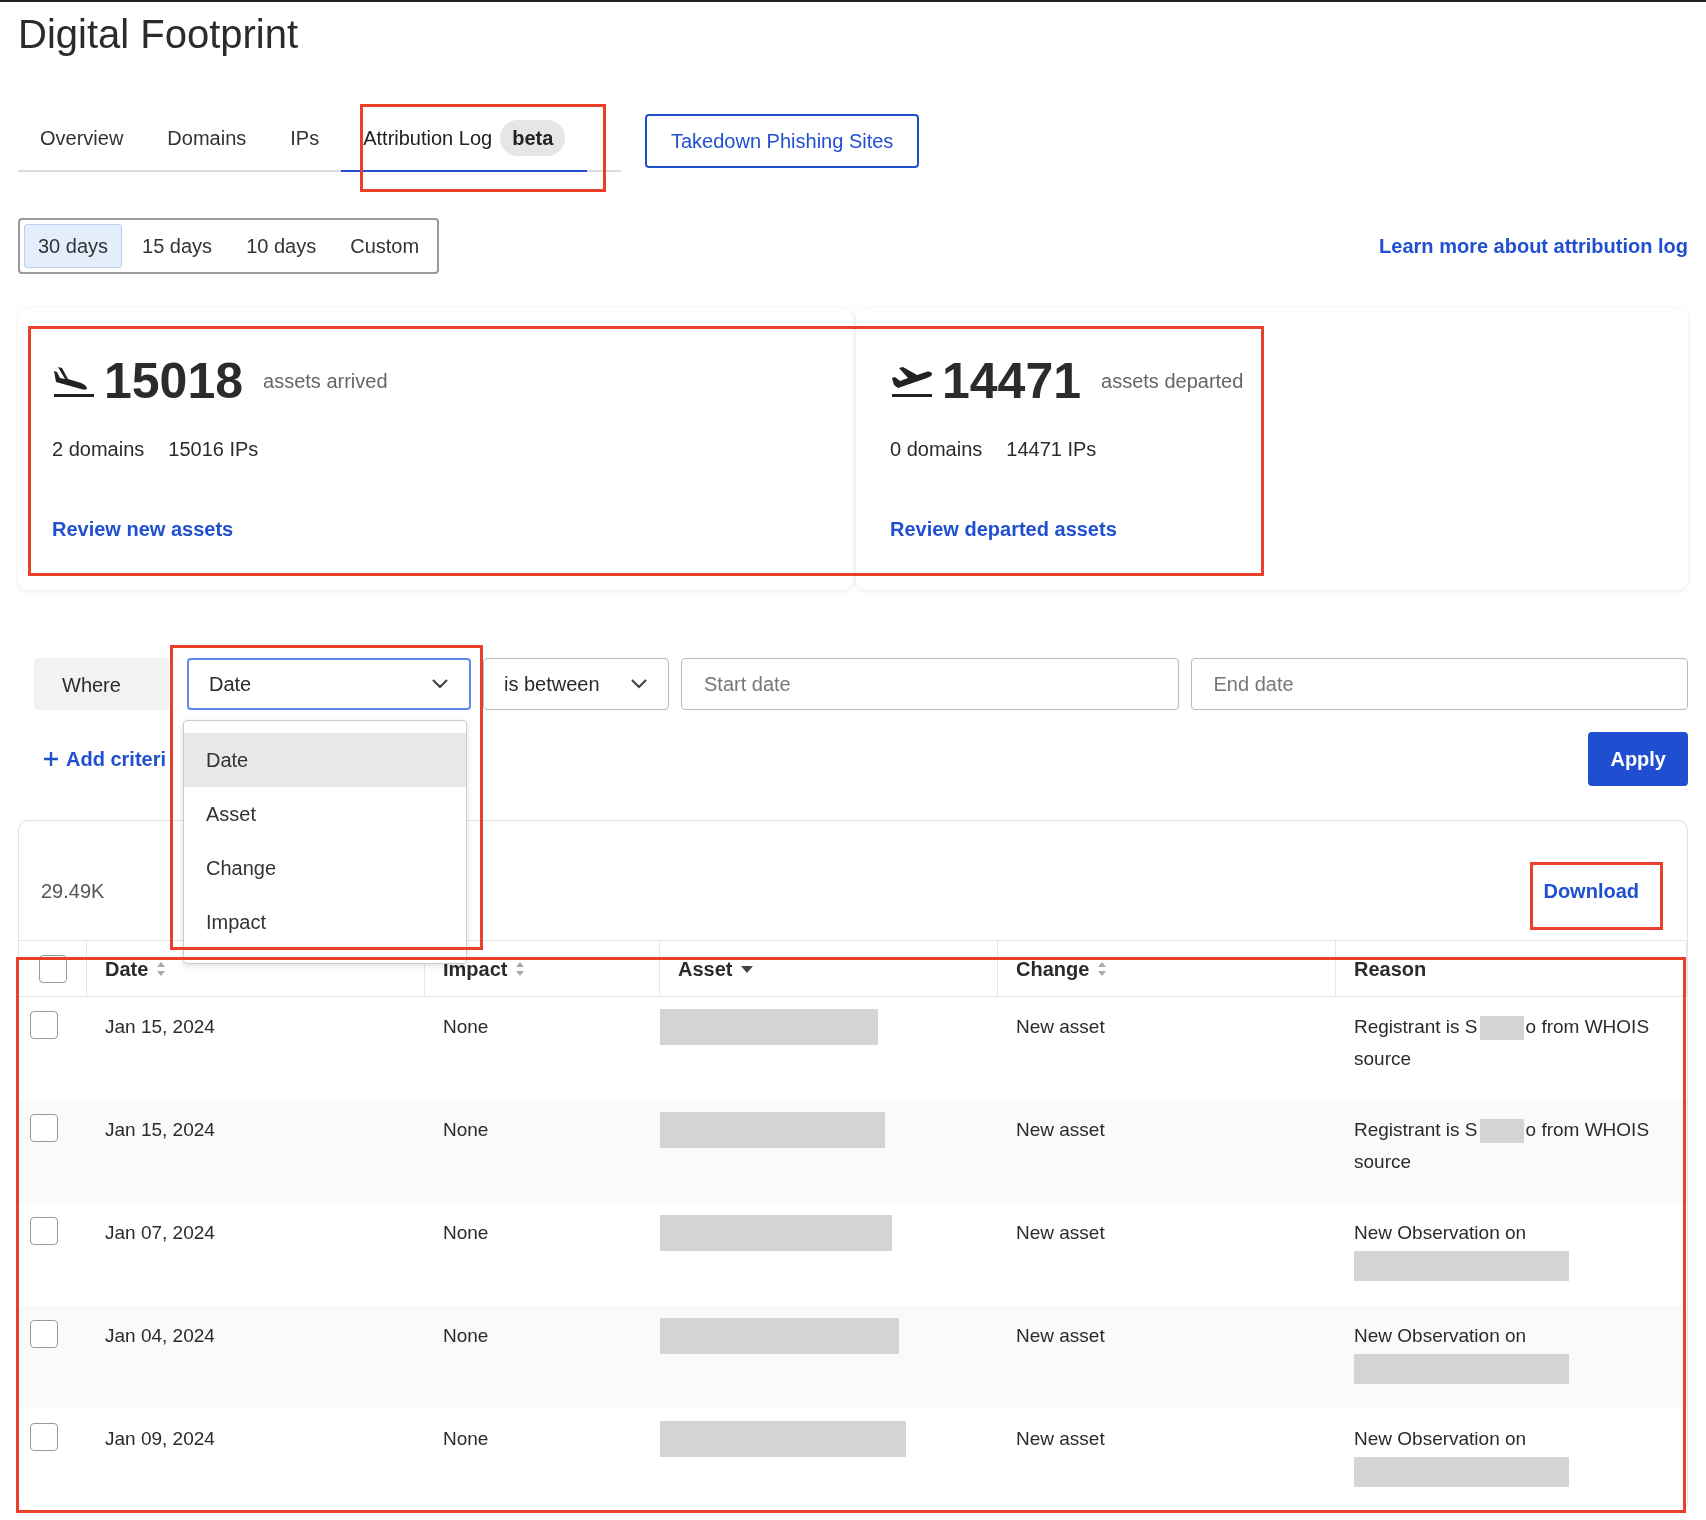  Describe the element at coordinates (213, 449) in the screenshot. I see `ip-count: 15016 IPs` at that location.